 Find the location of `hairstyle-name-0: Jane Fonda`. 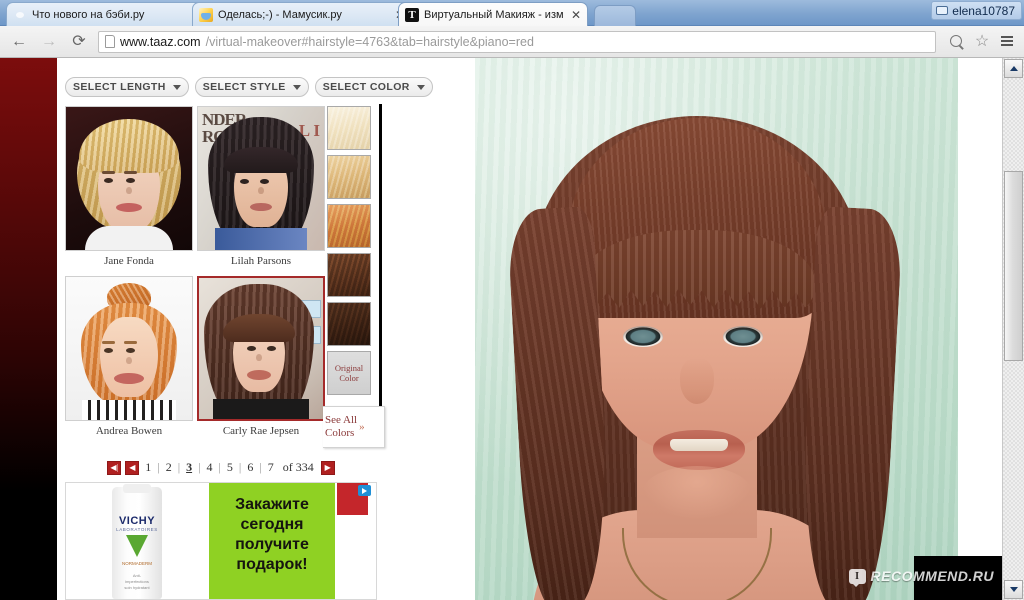

hairstyle-name-0: Jane Fonda is located at coordinates (129, 261).